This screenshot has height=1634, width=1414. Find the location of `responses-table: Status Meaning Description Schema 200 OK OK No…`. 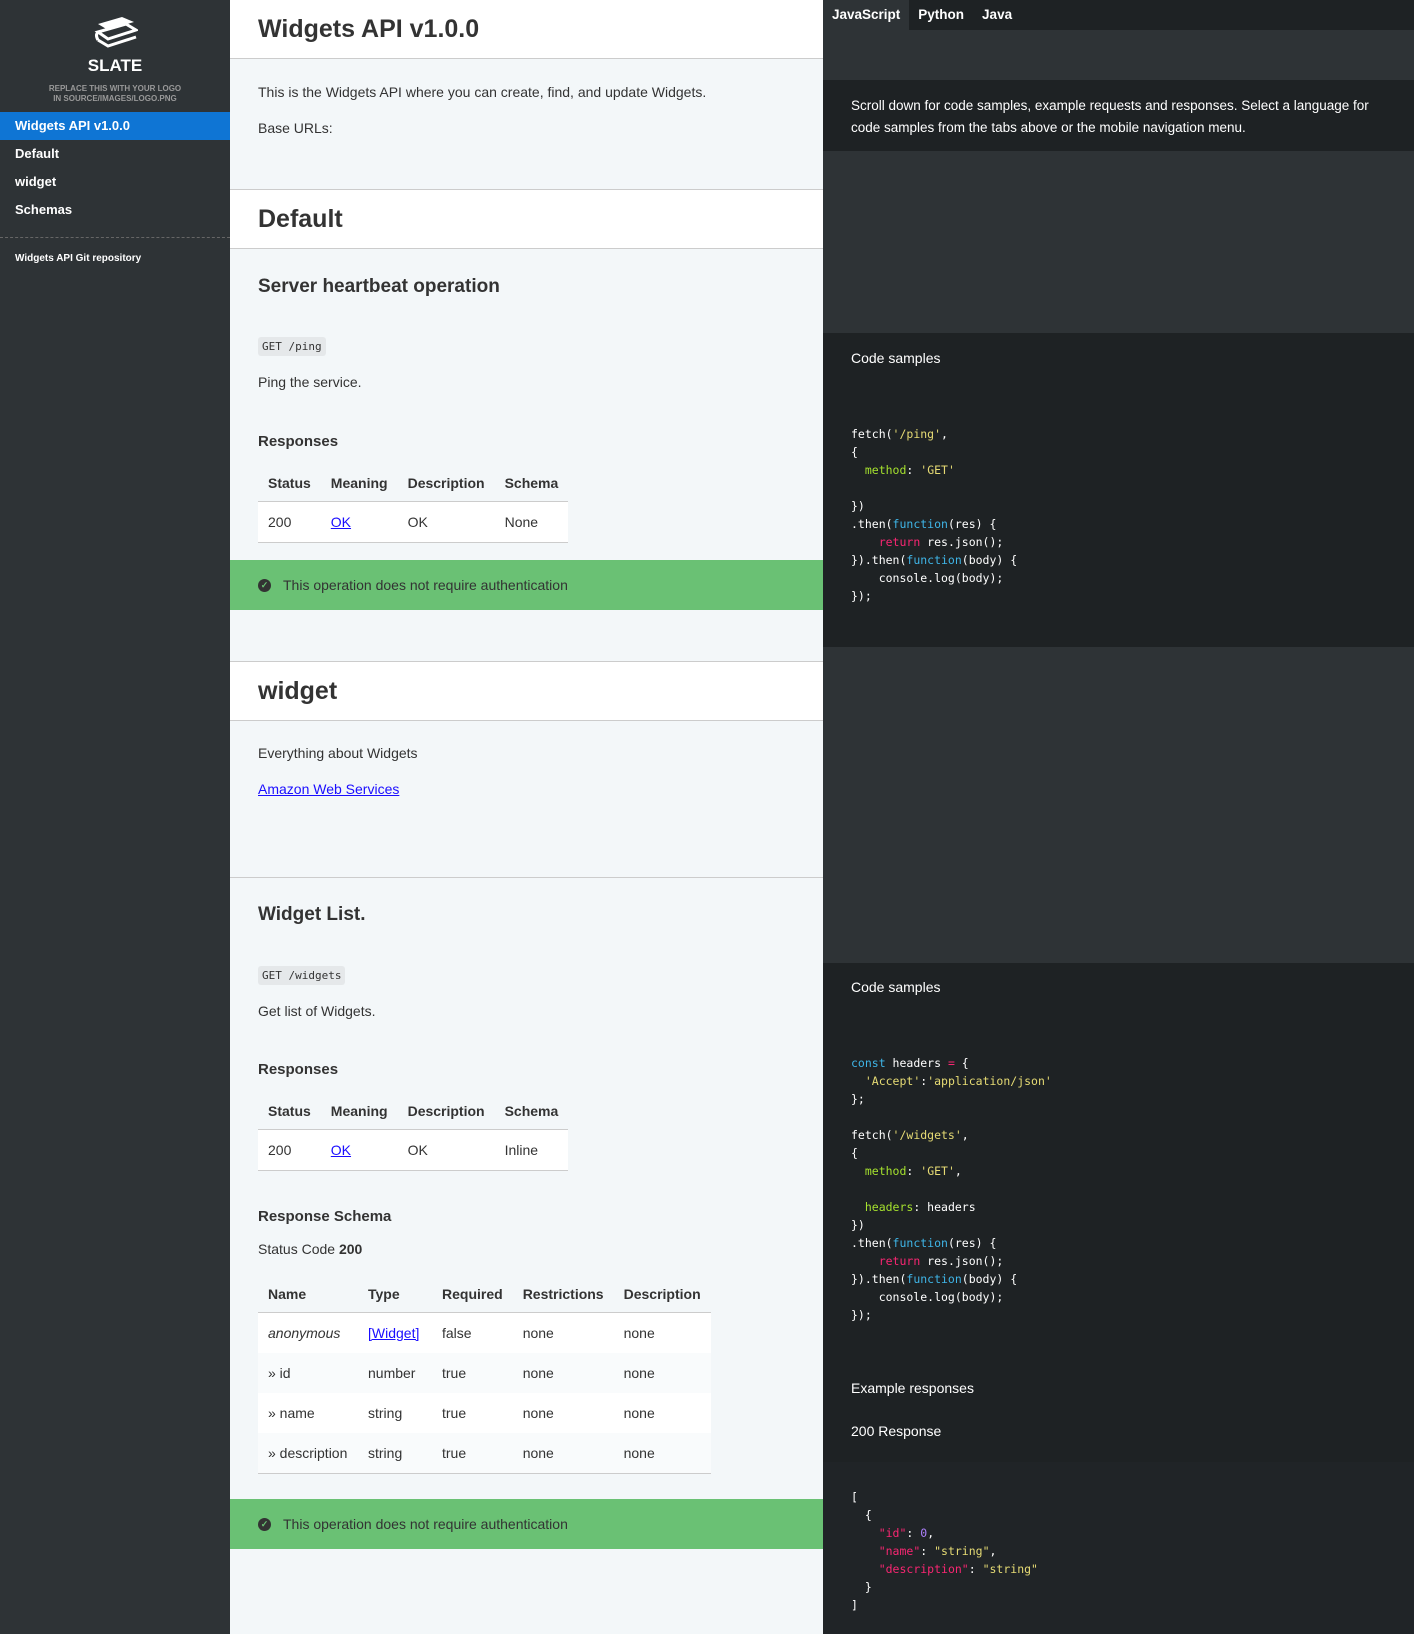

responses-table: Status Meaning Description Schema 200 OK OK No… is located at coordinates (413, 504).